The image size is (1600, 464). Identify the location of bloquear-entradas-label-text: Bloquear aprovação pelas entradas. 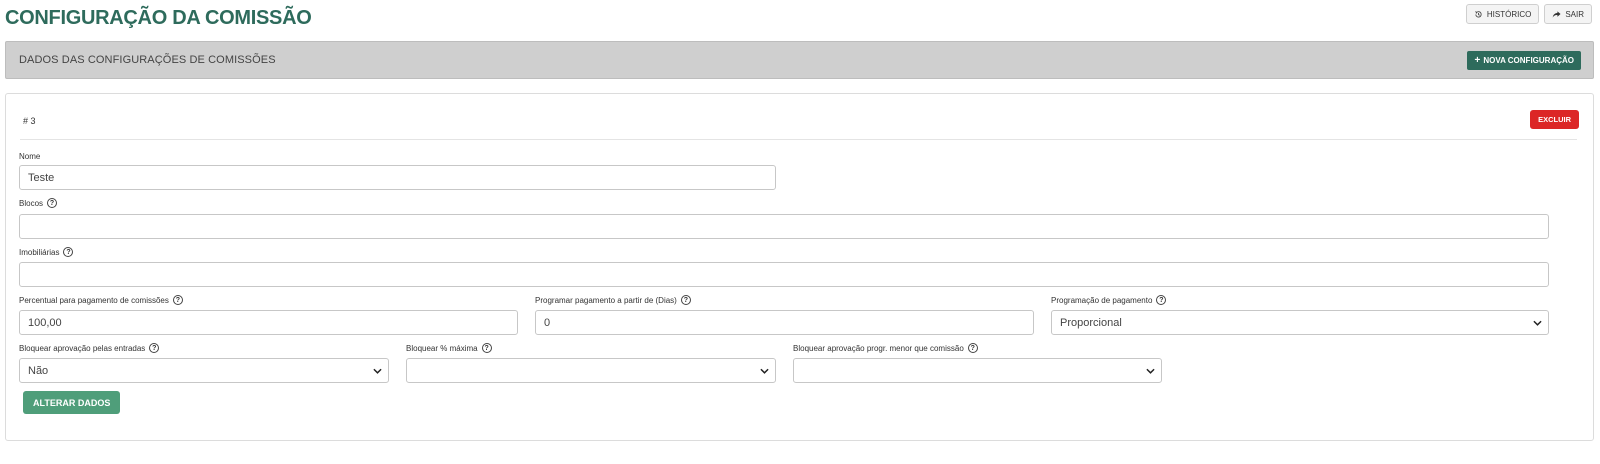
(82, 348).